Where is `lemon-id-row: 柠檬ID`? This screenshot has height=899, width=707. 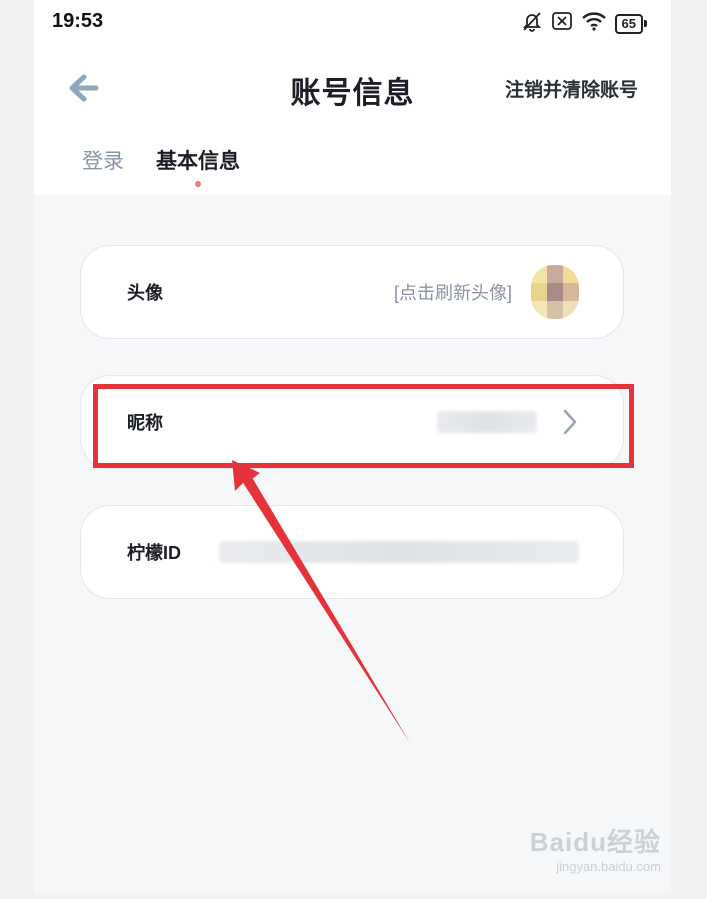
lemon-id-row: 柠檬ID is located at coordinates (352, 552).